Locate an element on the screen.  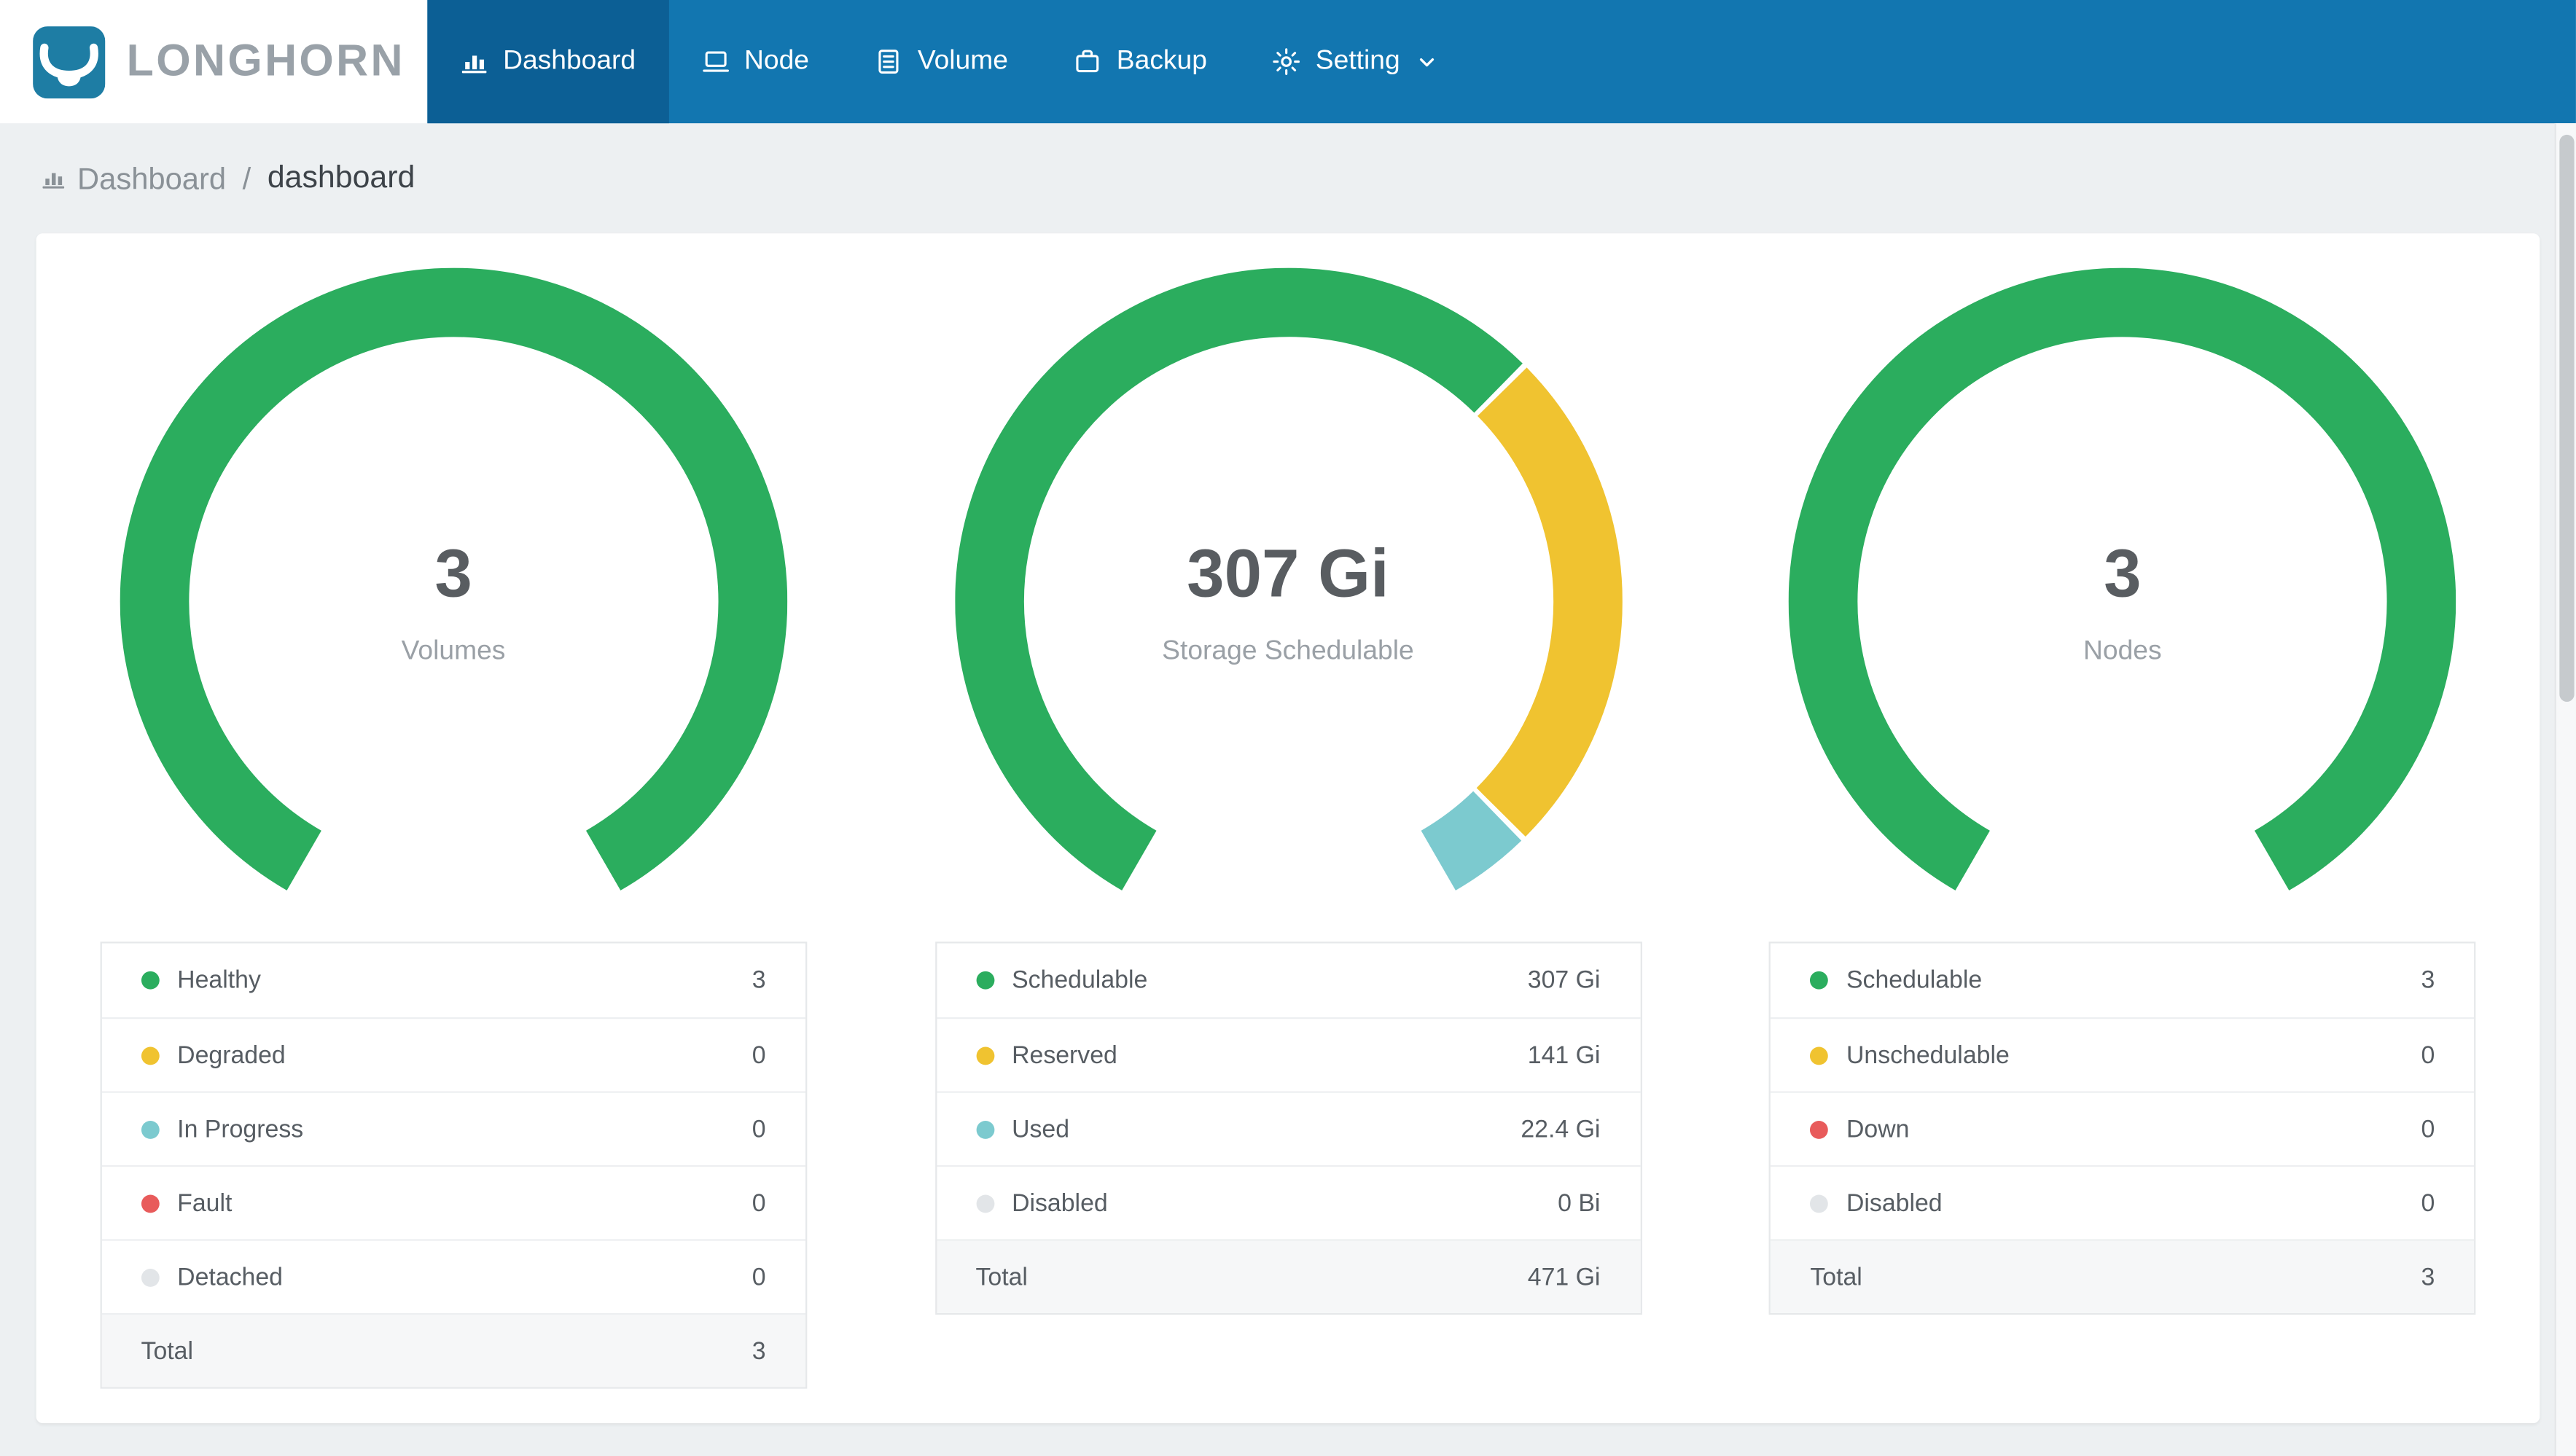
legend-label: In Progress is located at coordinates (241, 1129).